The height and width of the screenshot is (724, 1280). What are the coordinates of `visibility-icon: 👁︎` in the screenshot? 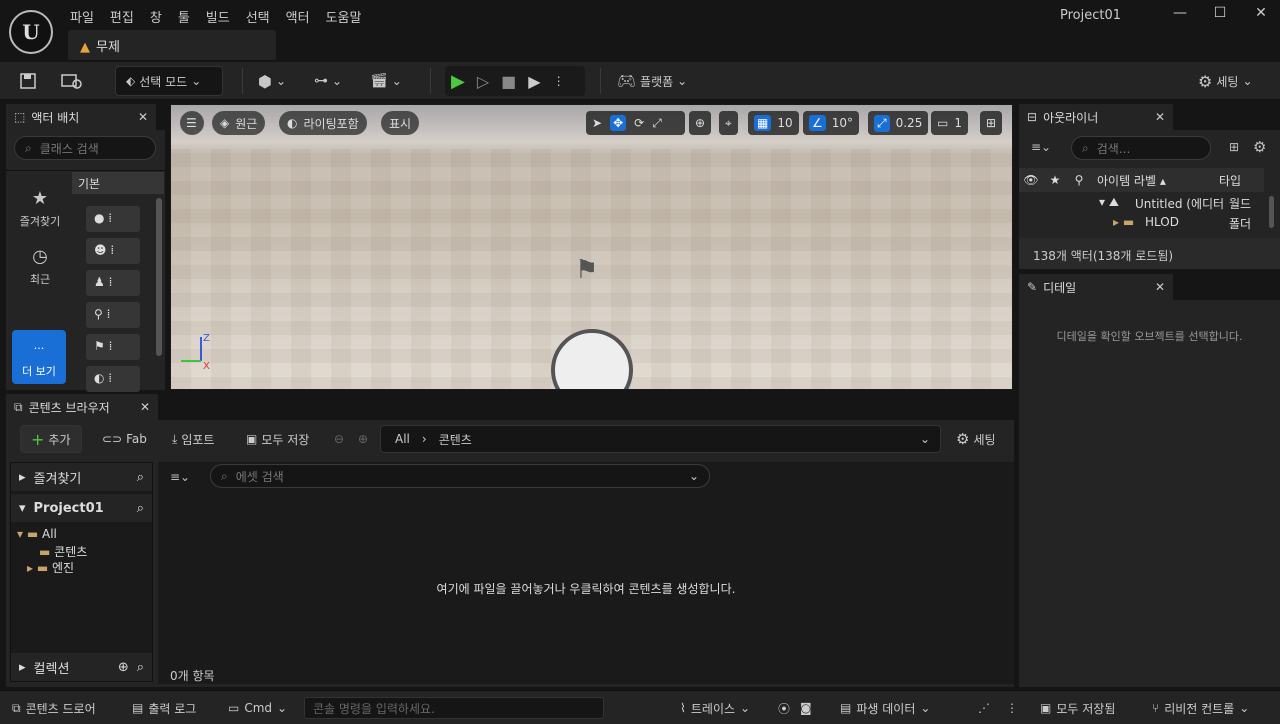 It's located at (1031, 180).